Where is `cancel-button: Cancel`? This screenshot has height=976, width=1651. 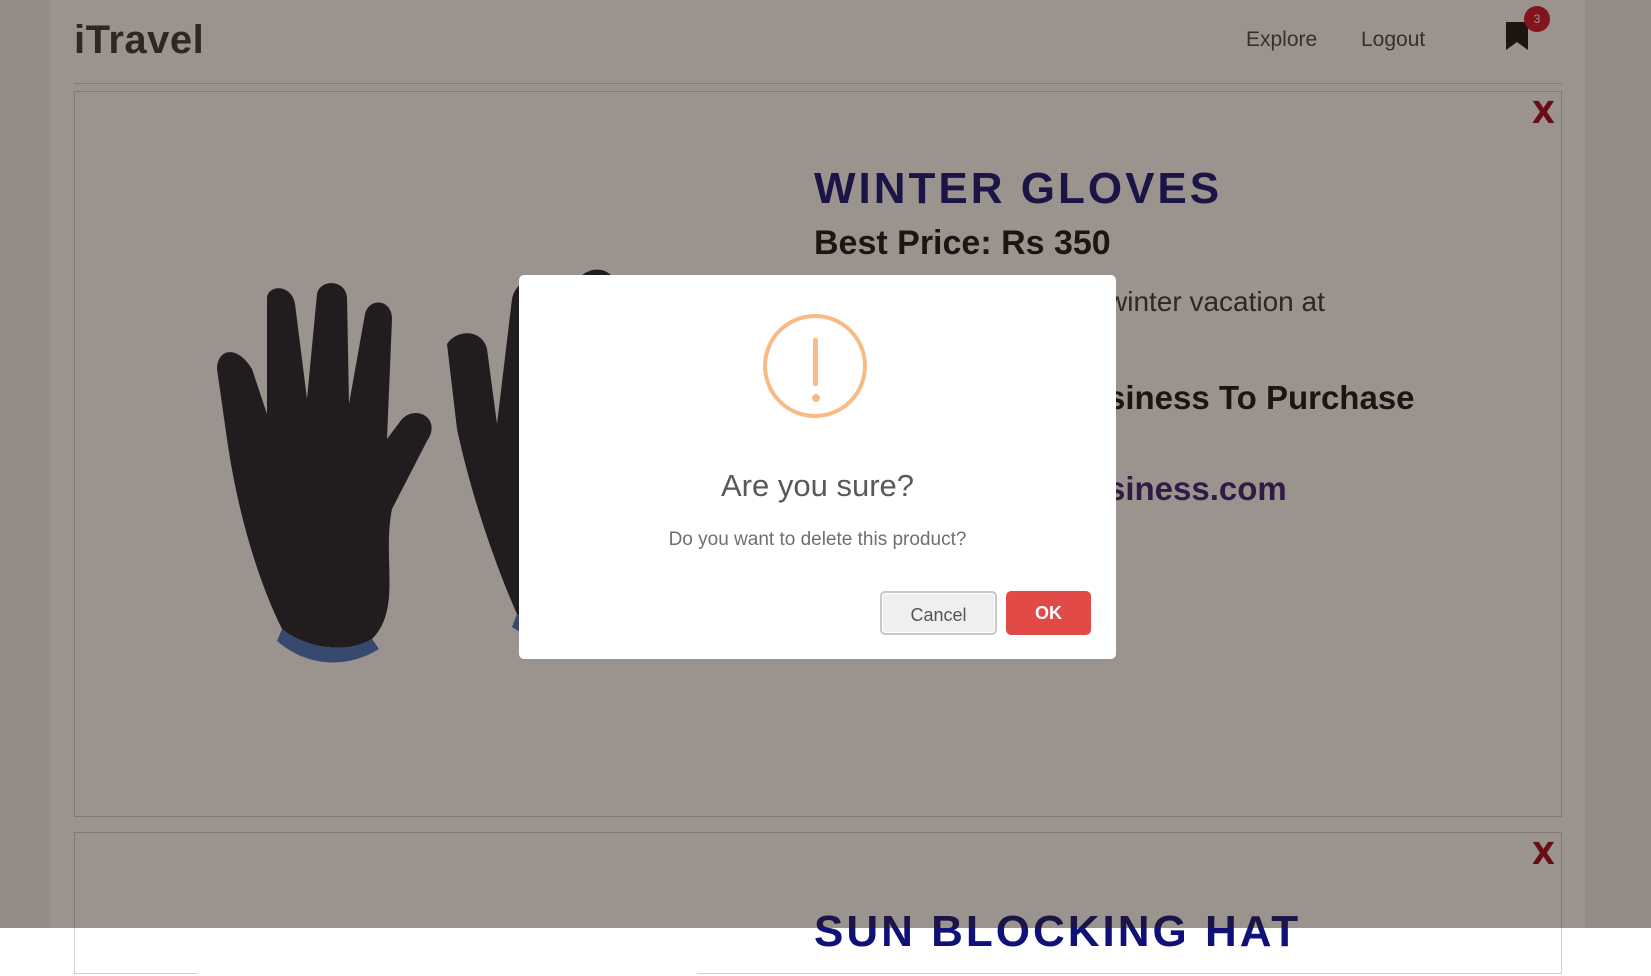
cancel-button: Cancel is located at coordinates (938, 613).